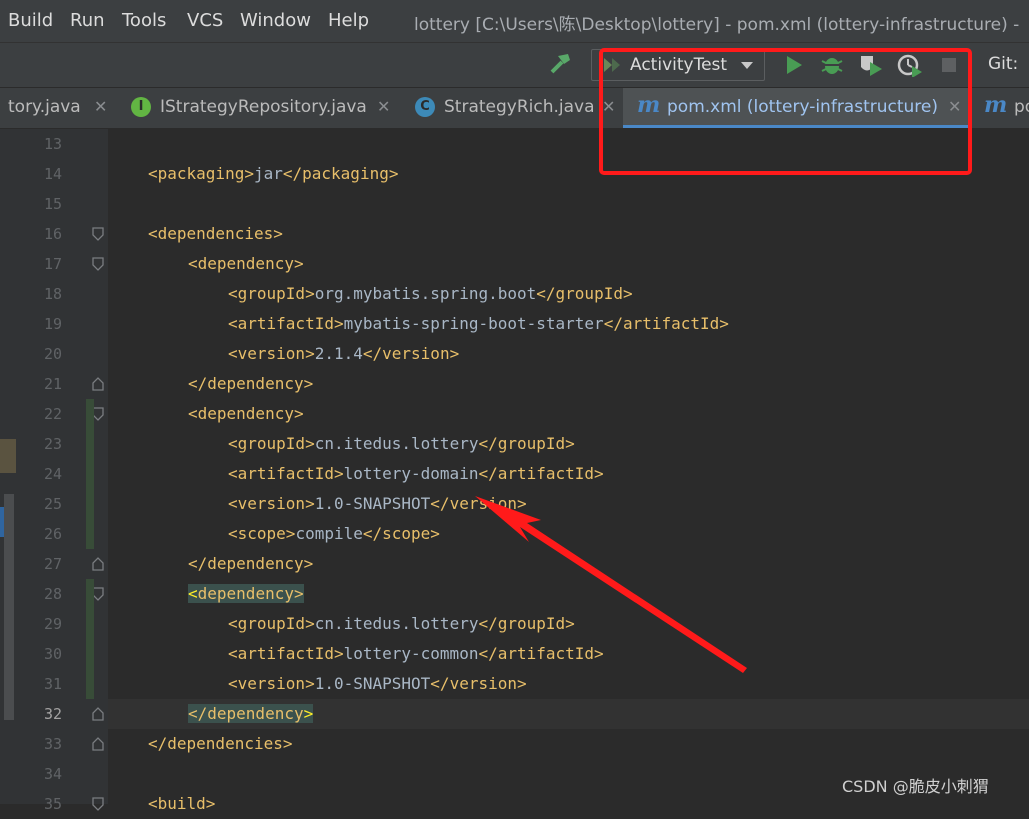  I want to click on annotation-arrow, so click(611, 584).